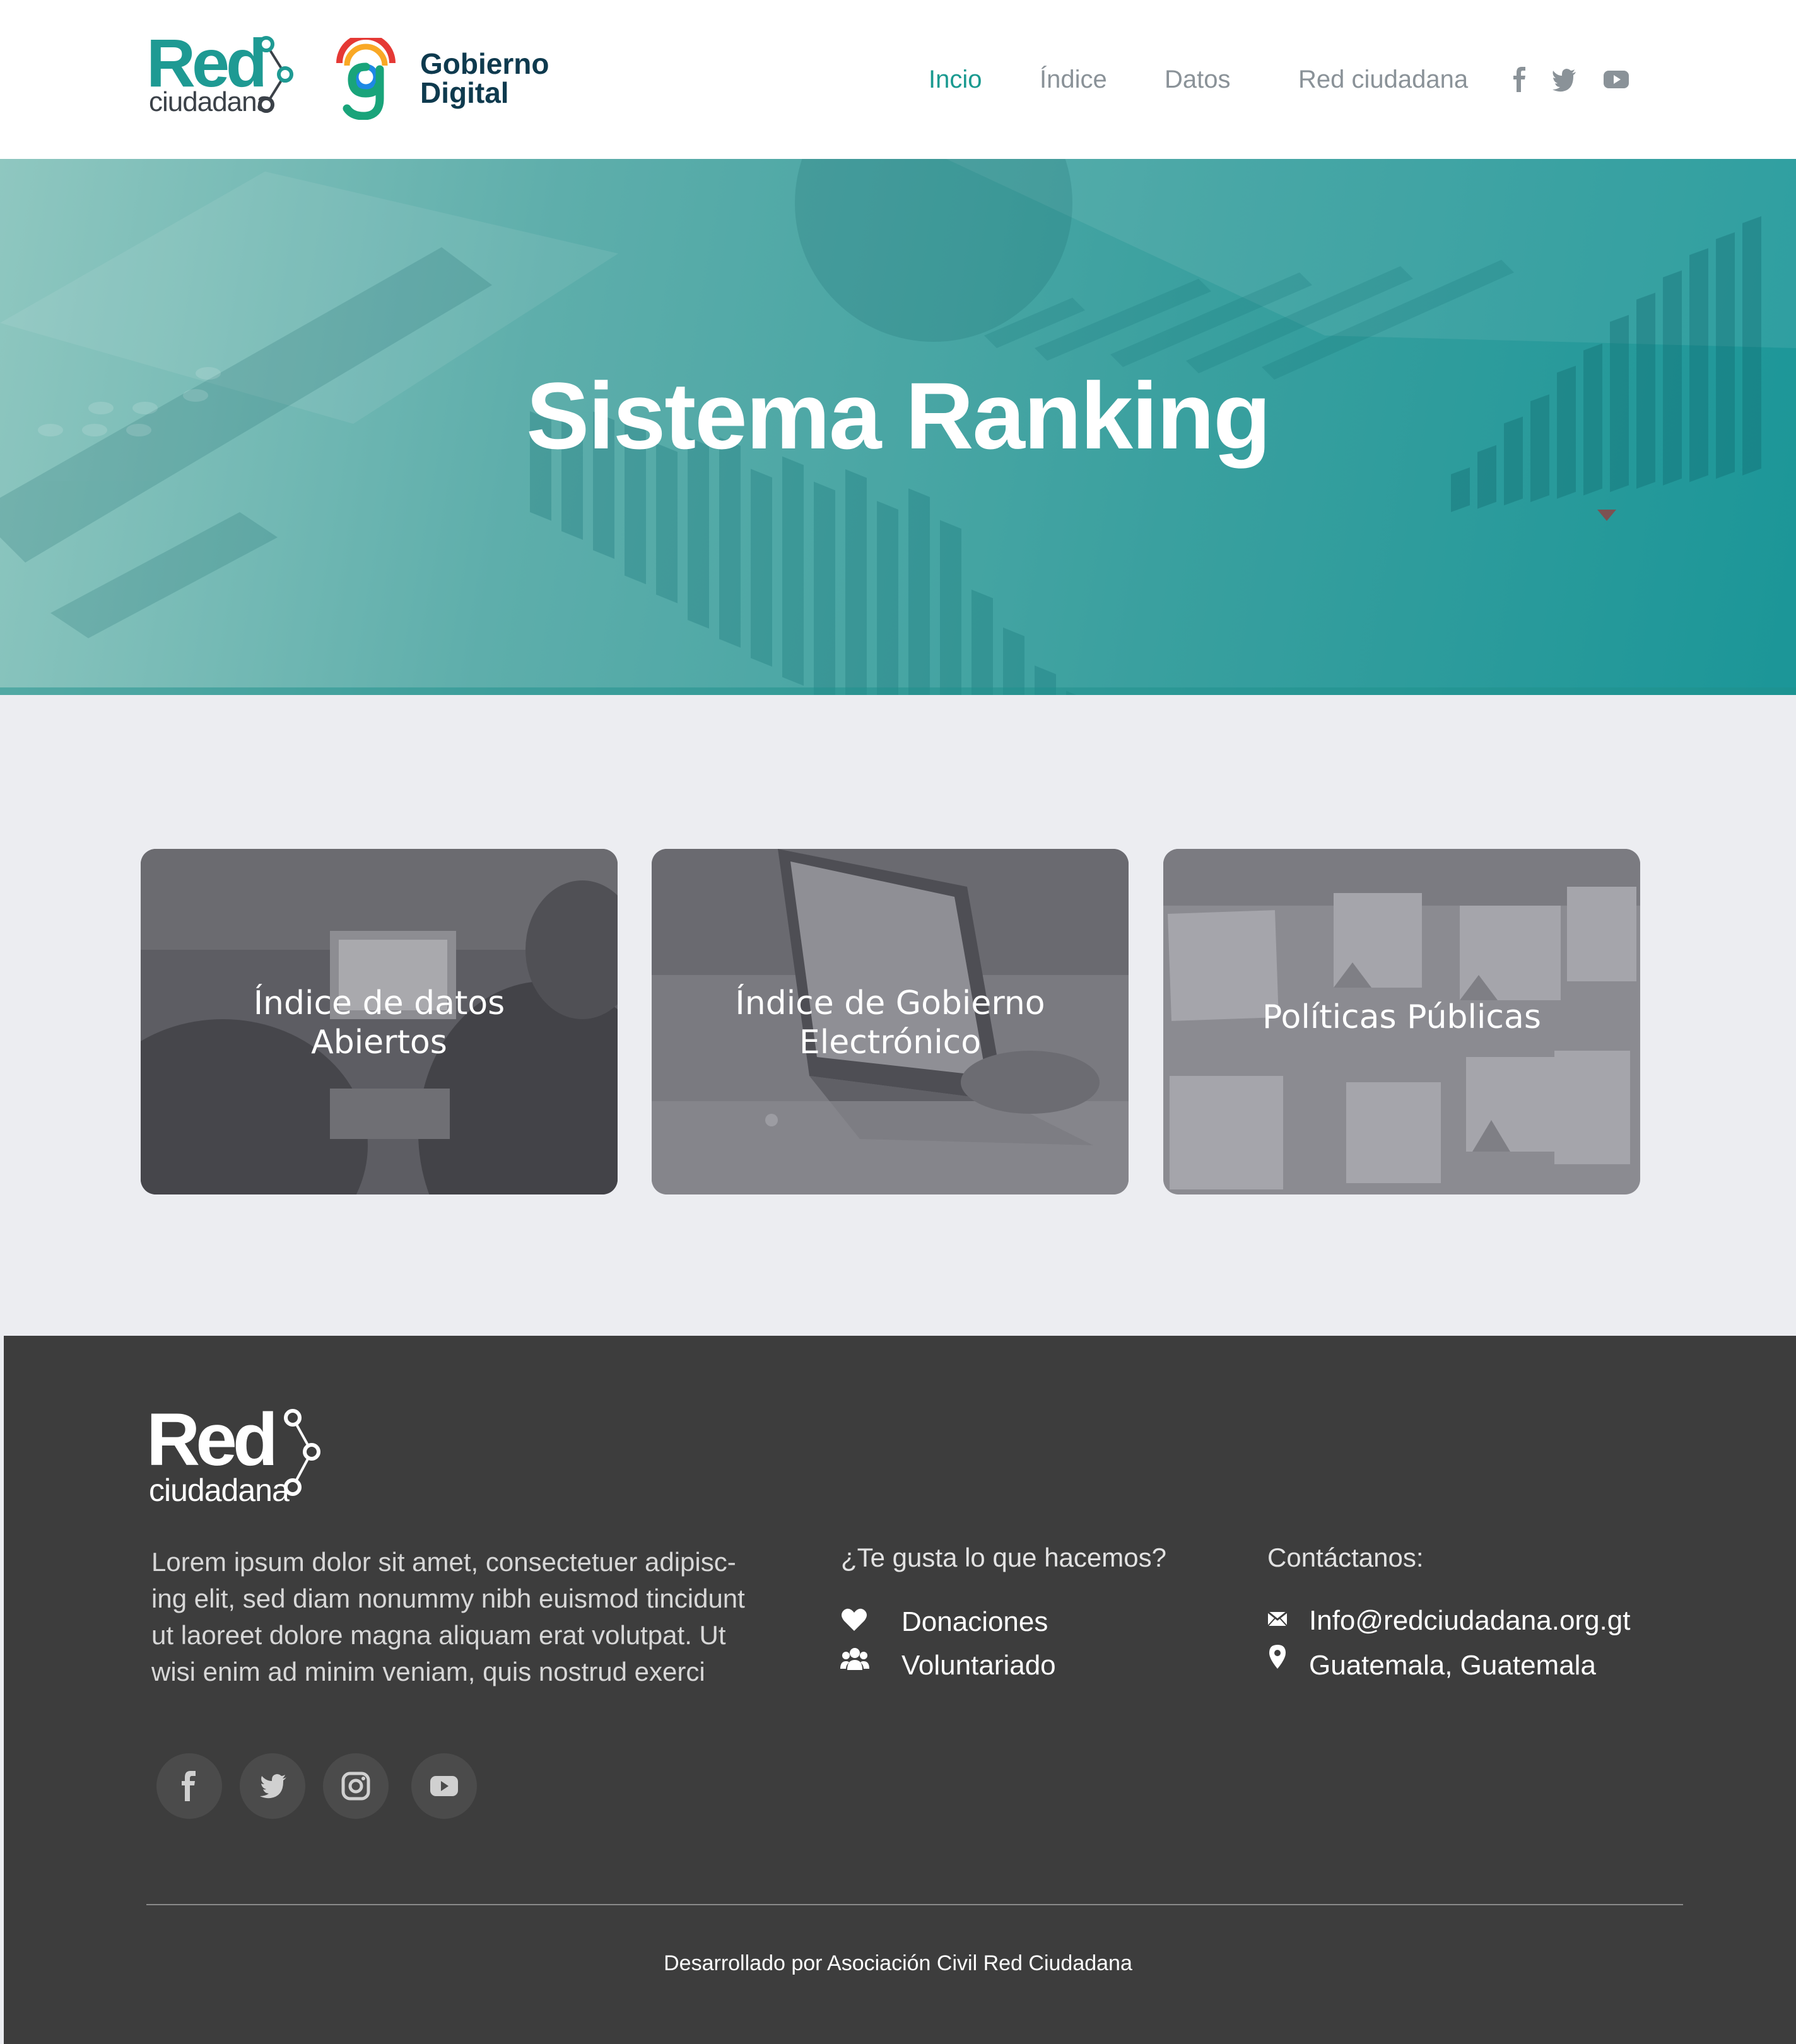  I want to click on footer-location: Guatemala, Guatemala, so click(1452, 1666).